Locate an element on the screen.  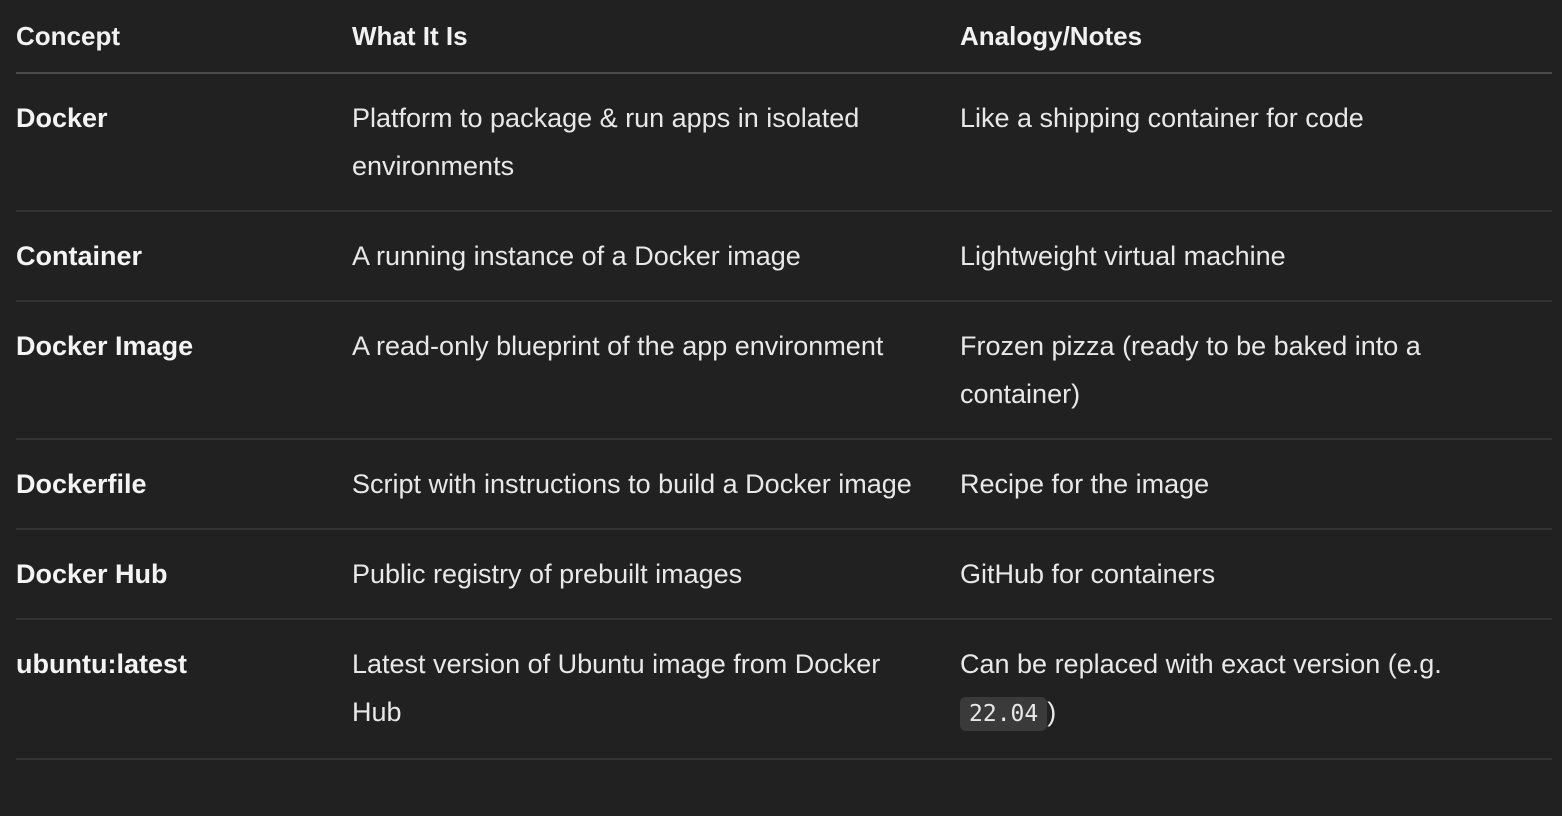
concept-cell: ubuntu:latest is located at coordinates (184, 689).